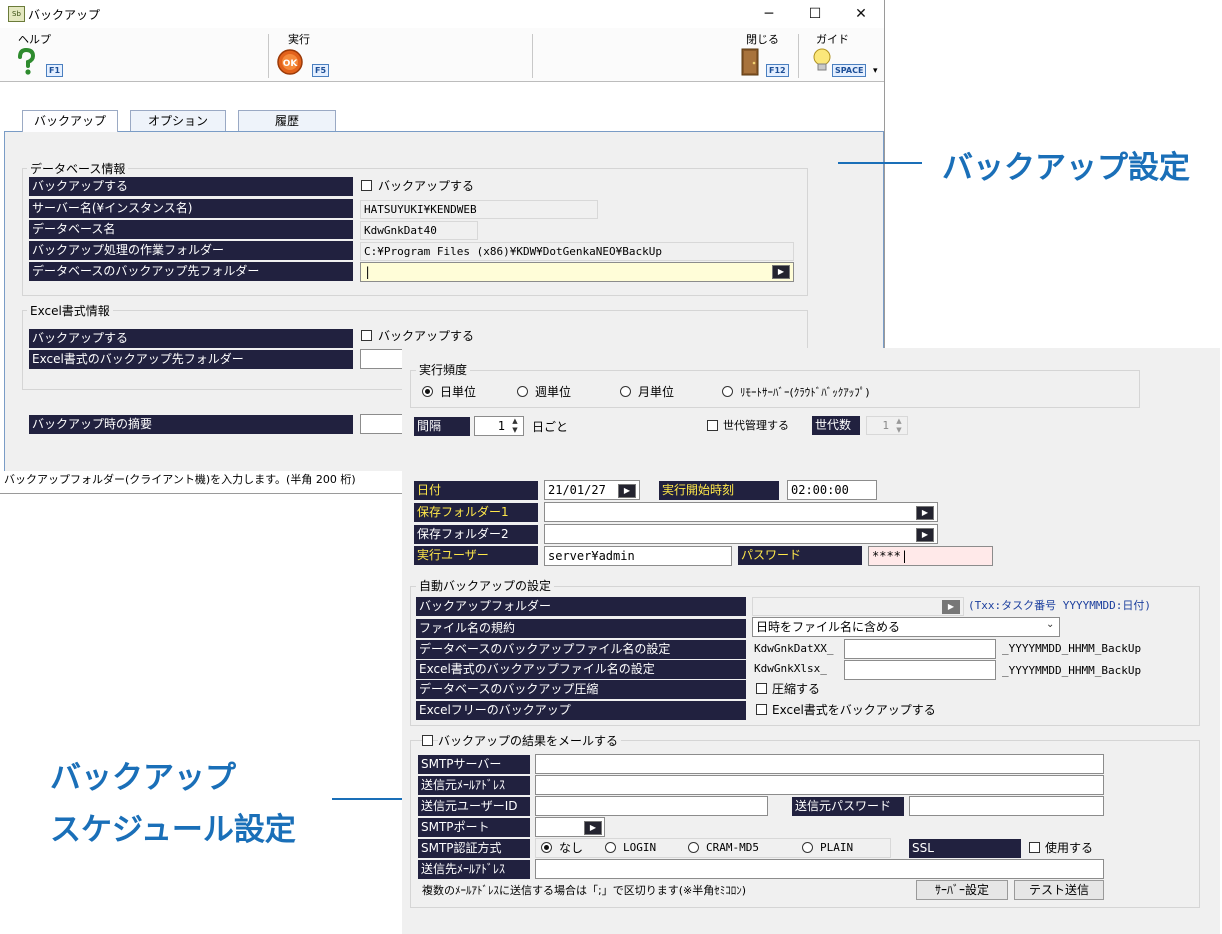  I want to click on excel-backup-checkbox, so click(366, 335).